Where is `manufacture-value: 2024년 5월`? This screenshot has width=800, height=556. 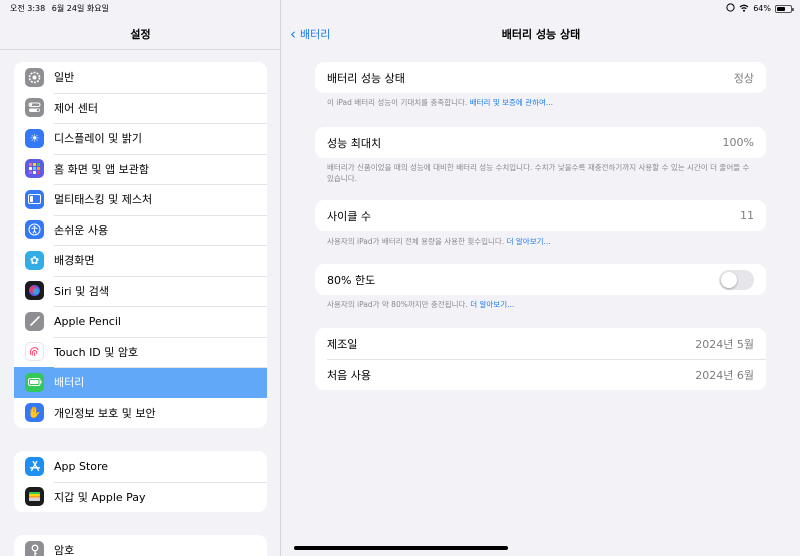 manufacture-value: 2024년 5월 is located at coordinates (724, 344).